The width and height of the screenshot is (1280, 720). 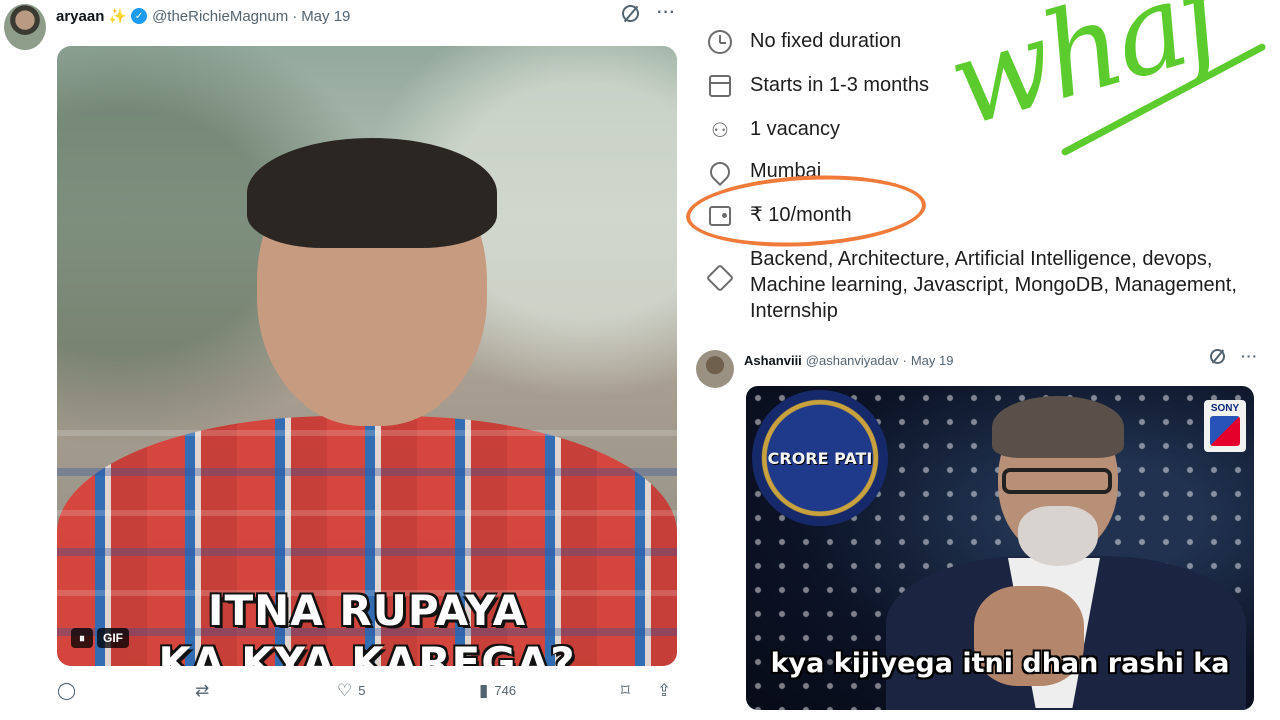 I want to click on kbc-logo: CRORE PATI, so click(x=820, y=458).